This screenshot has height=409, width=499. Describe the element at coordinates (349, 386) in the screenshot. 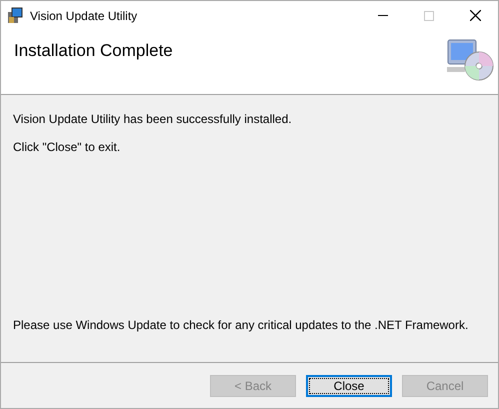

I see `dialog-button: Close` at that location.